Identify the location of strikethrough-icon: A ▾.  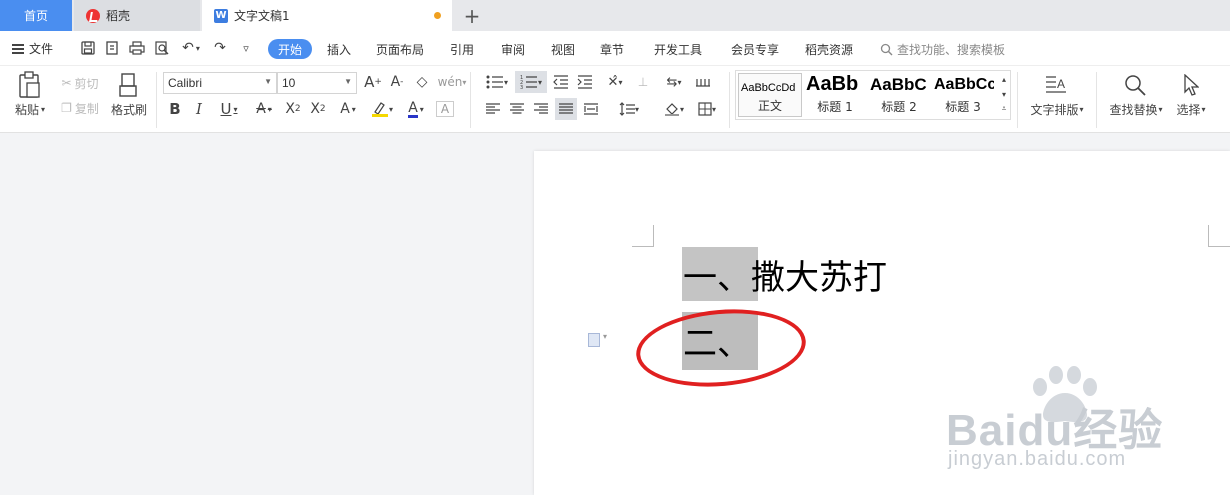
(264, 109).